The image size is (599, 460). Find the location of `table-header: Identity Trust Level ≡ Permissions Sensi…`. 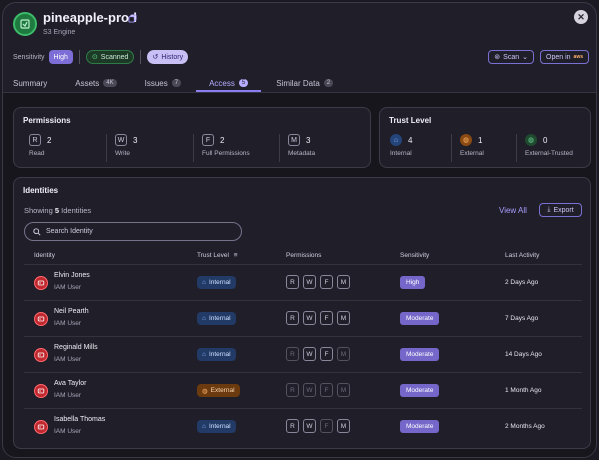

table-header: Identity Trust Level ≡ Permissions Sensi… is located at coordinates (303, 257).